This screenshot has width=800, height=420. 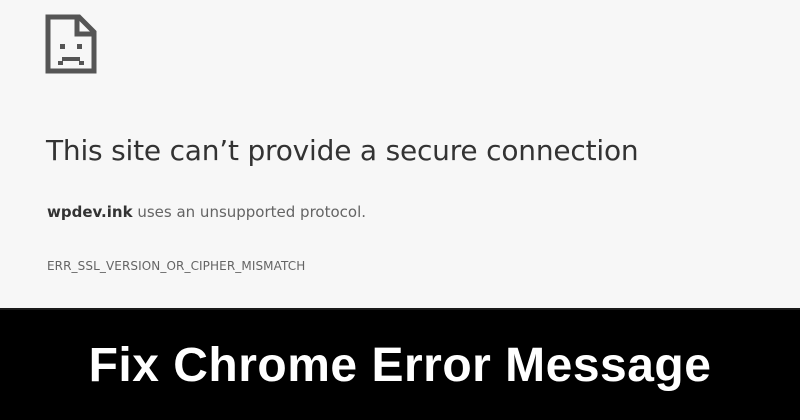 I want to click on banner-title: Fix Chrome Error Message, so click(x=400, y=365).